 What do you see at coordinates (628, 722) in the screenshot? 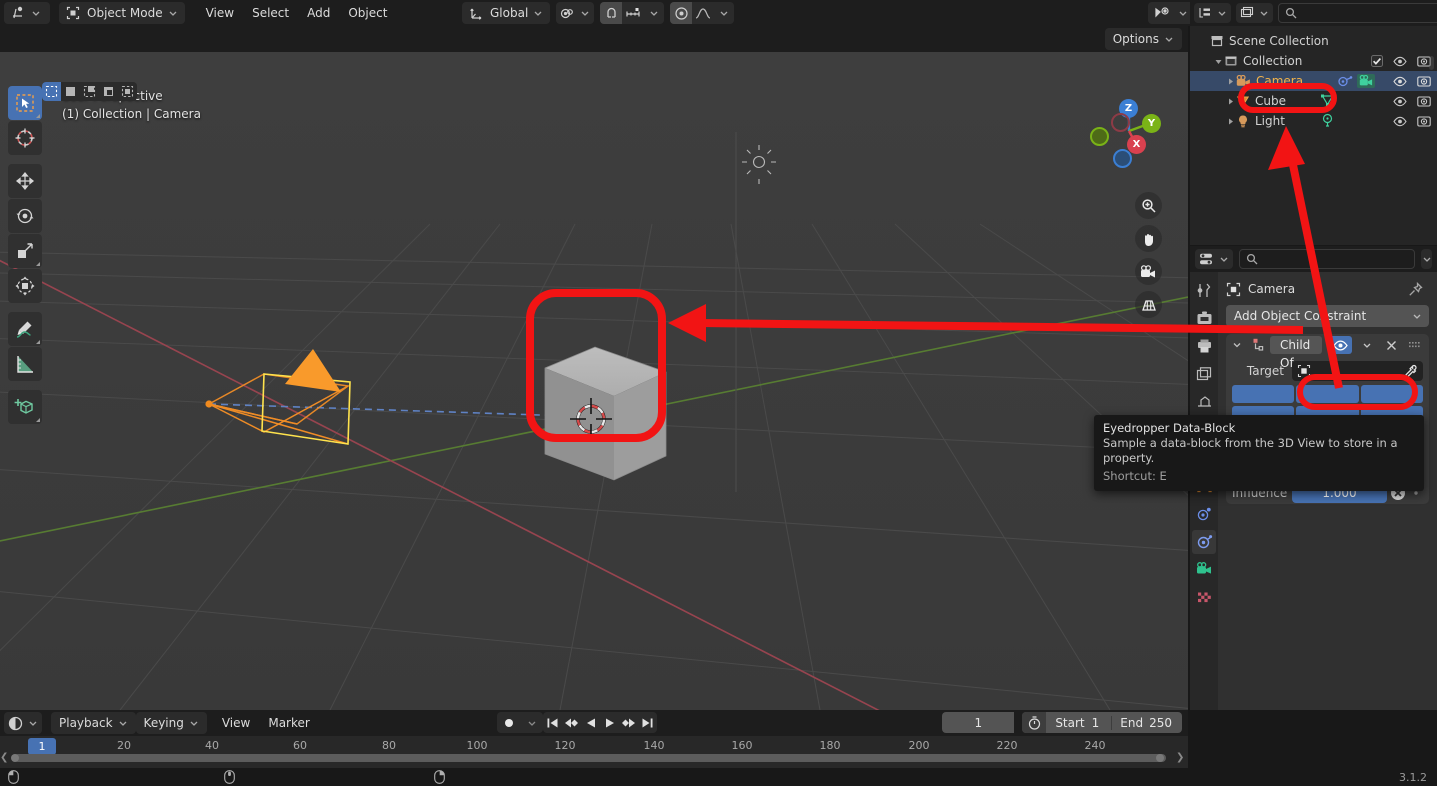
I see `jump-to-next-keyframe-icon` at bounding box center [628, 722].